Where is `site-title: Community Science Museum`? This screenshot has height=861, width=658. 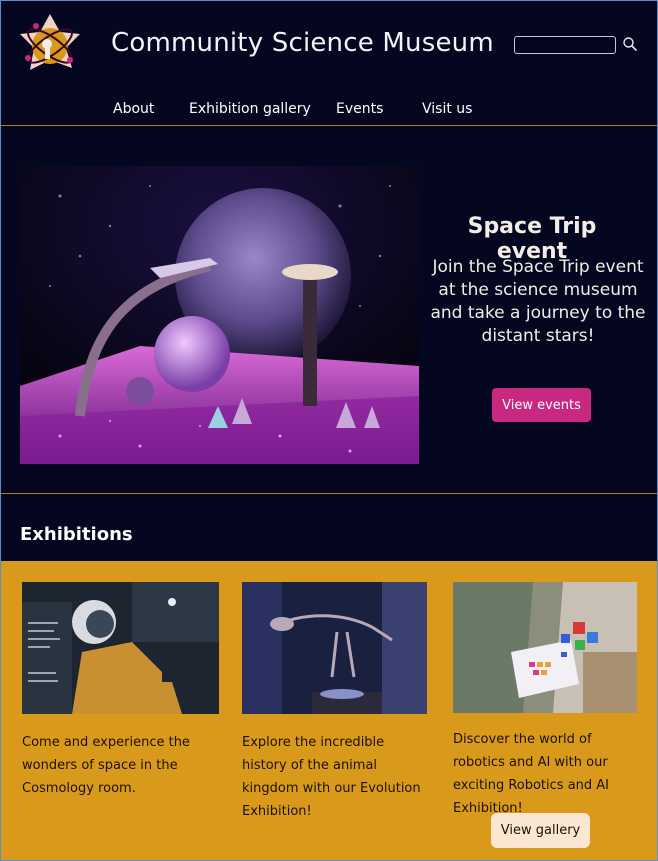 site-title: Community Science Museum is located at coordinates (302, 43).